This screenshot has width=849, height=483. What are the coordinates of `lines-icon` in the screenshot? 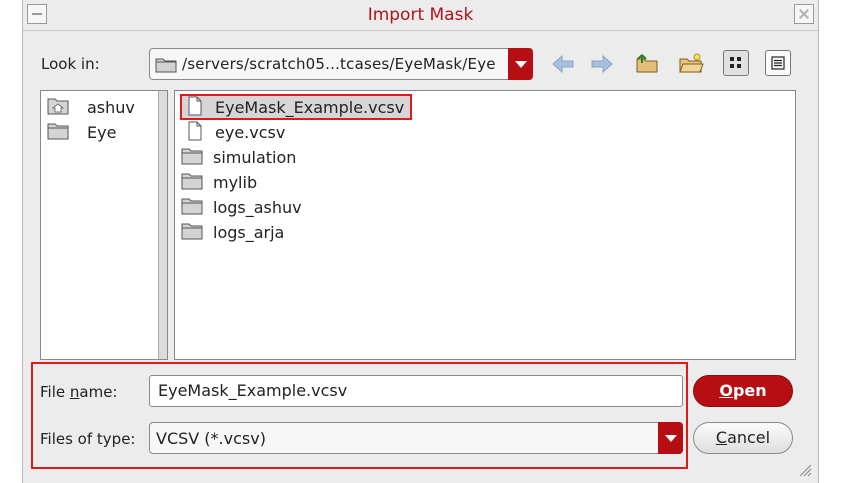 It's located at (778, 63).